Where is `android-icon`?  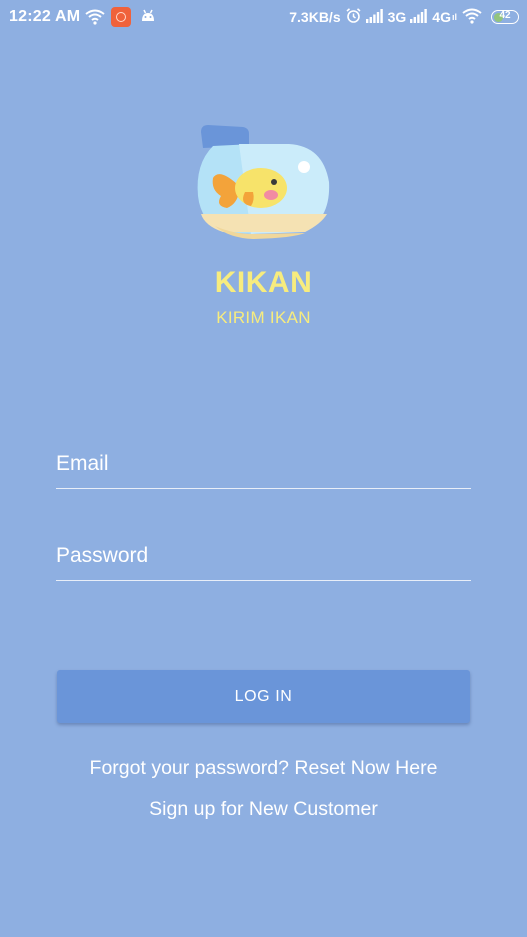 android-icon is located at coordinates (148, 18).